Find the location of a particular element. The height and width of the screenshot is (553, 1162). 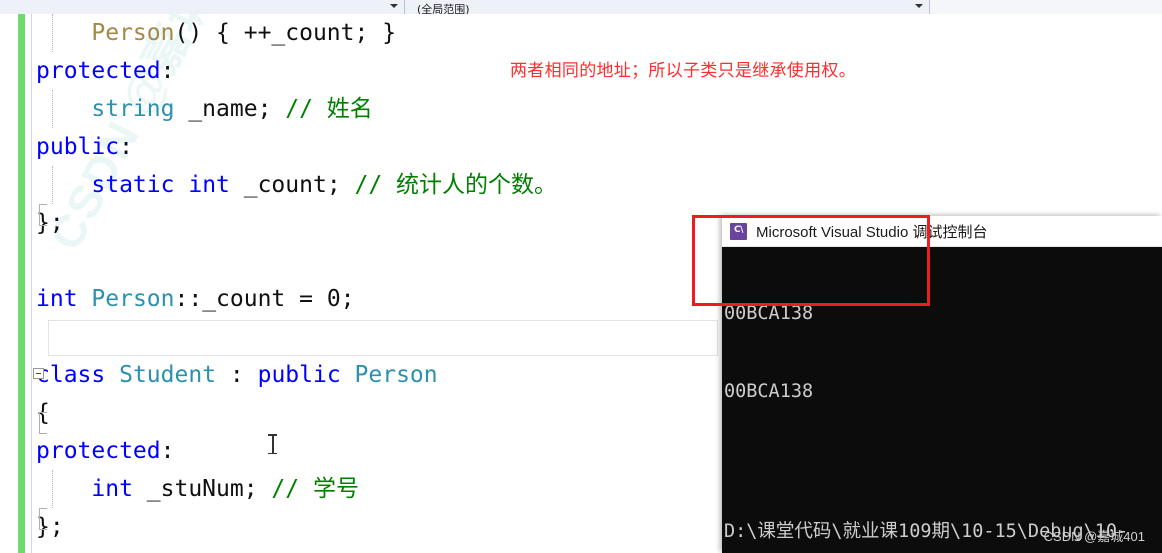

console-title-bar: C\ Microsoft Visual Studio 调试控制台 is located at coordinates (942, 231).